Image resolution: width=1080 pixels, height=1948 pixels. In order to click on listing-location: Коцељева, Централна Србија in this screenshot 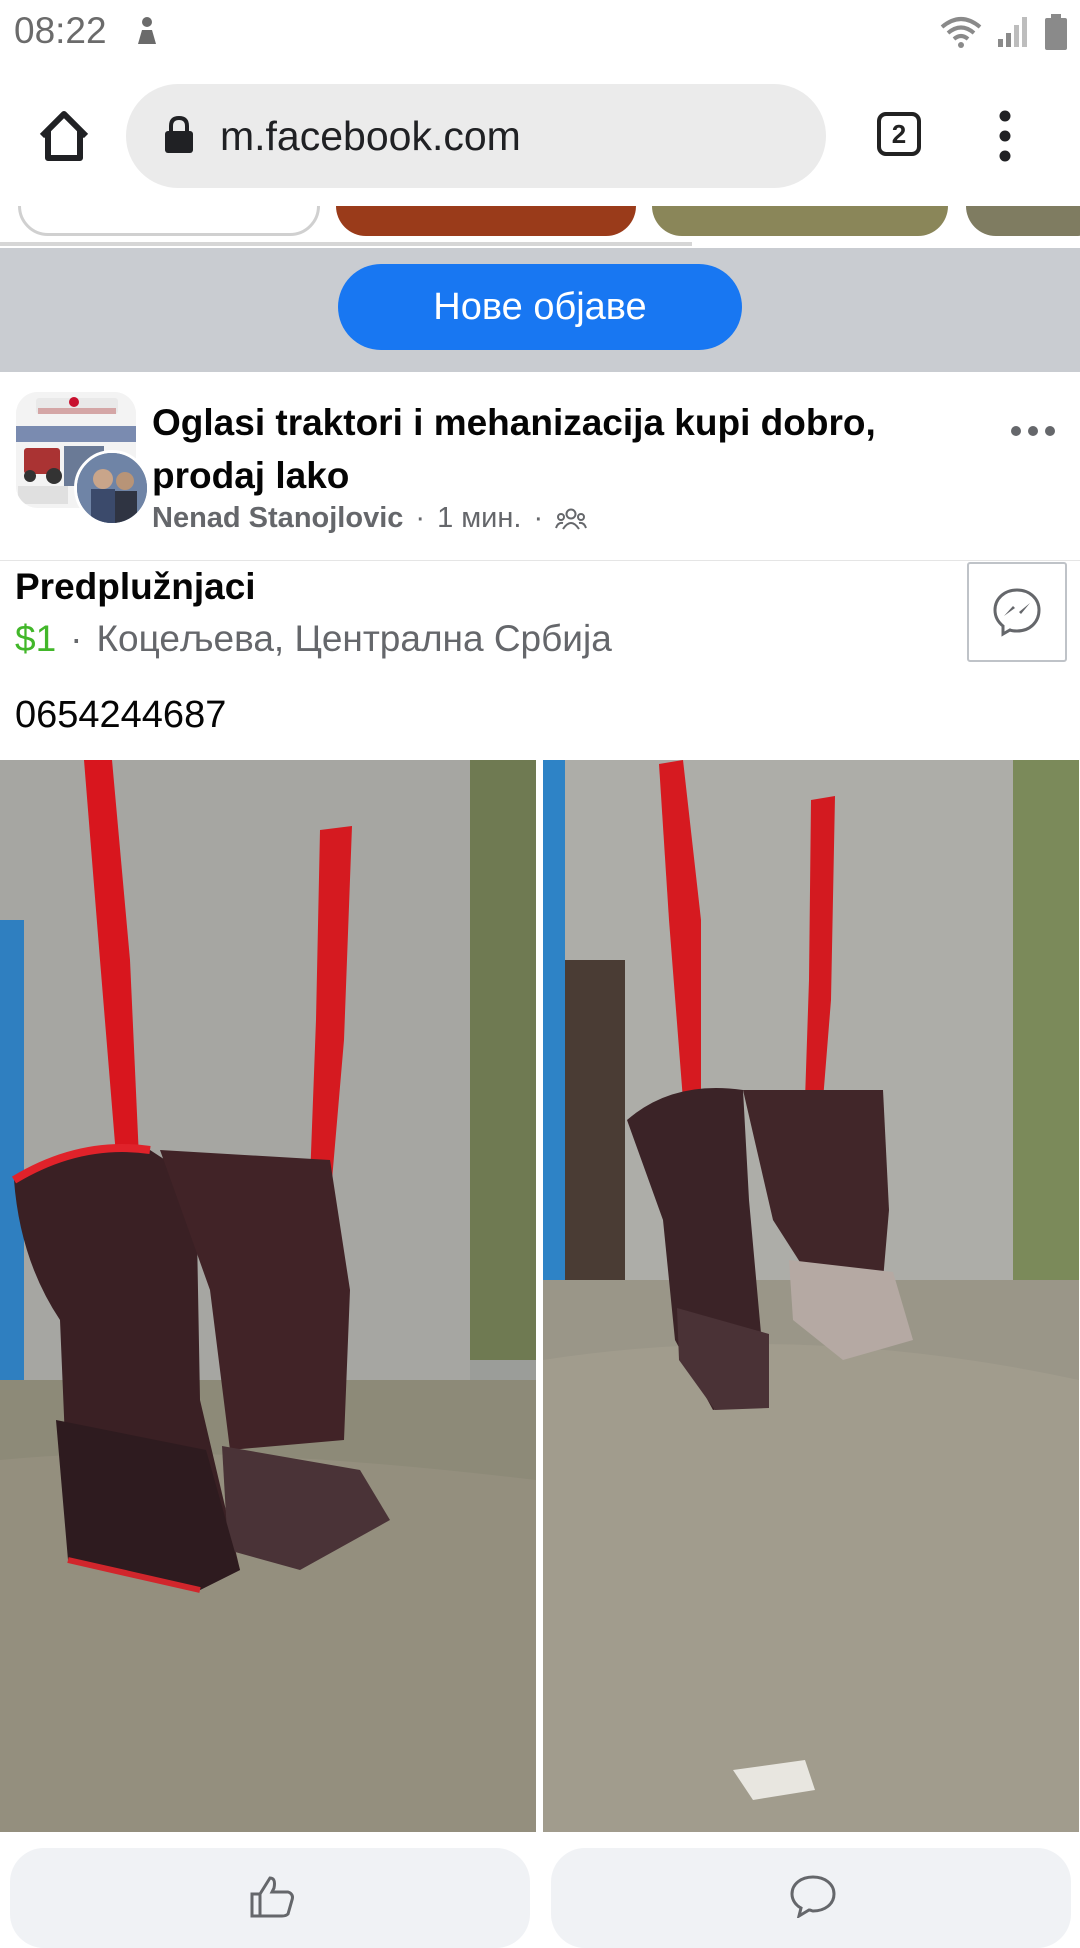, I will do `click(354, 638)`.